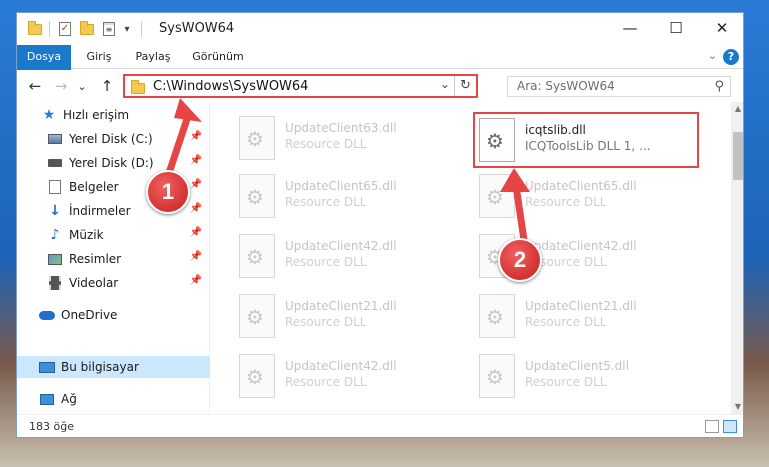 The height and width of the screenshot is (467, 769). What do you see at coordinates (630, 28) in the screenshot?
I see `minimize-button: —` at bounding box center [630, 28].